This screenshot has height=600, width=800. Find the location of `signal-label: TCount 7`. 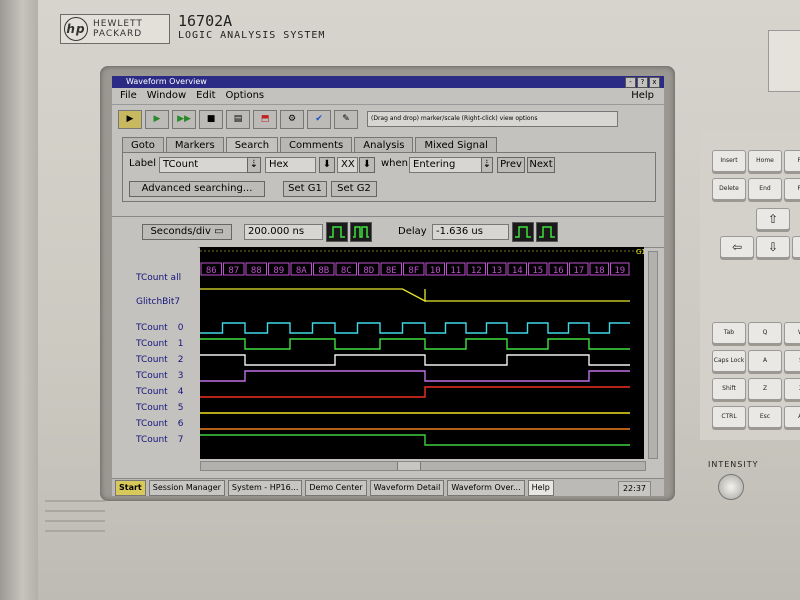

signal-label: TCount 7 is located at coordinates (159, 440).